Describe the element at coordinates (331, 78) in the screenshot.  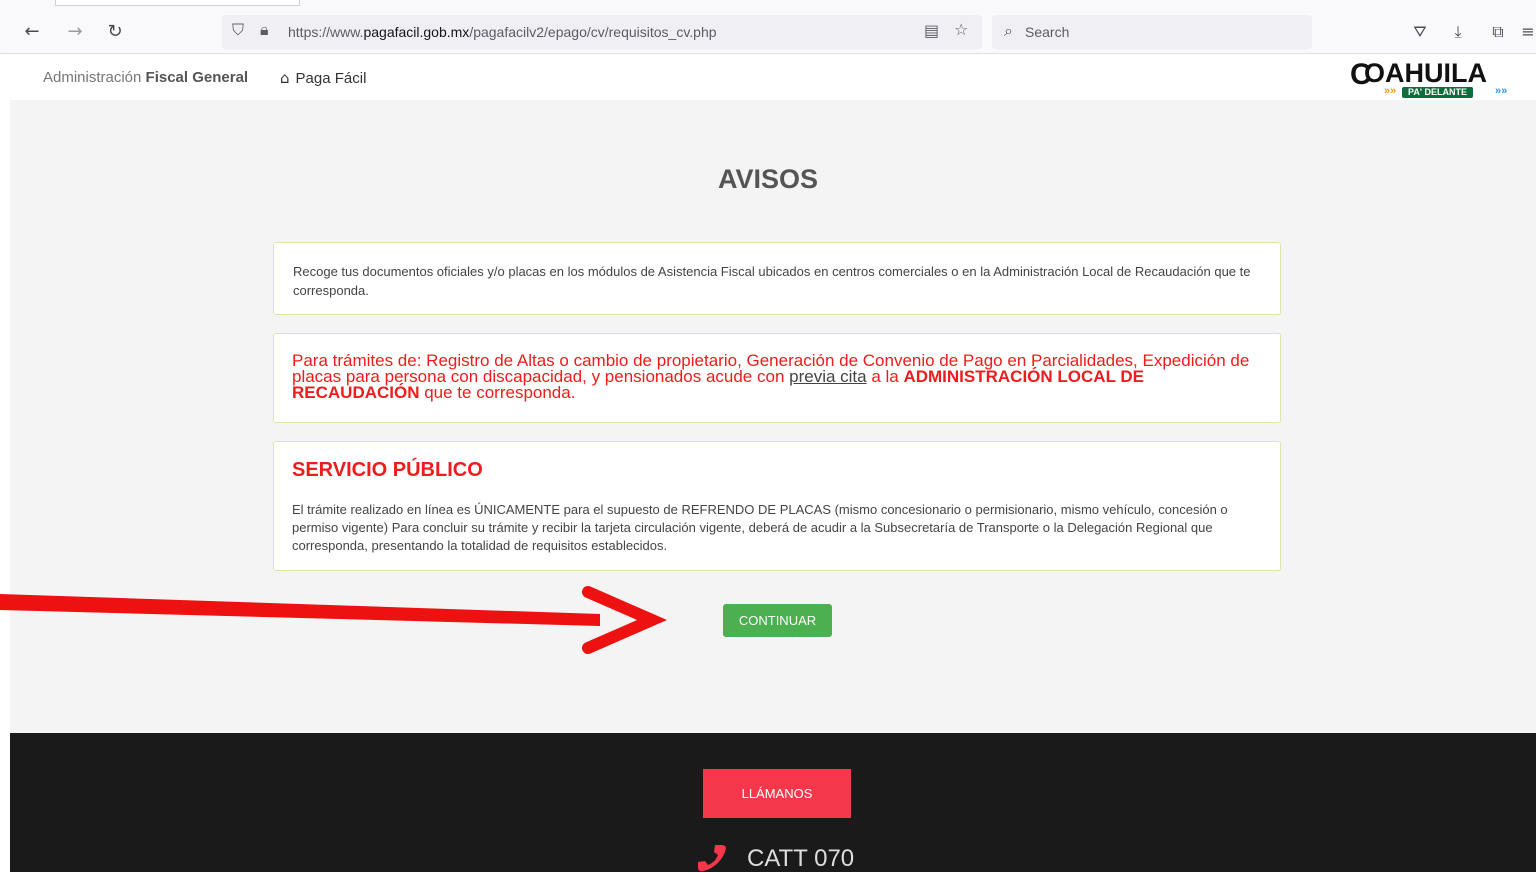
I see `home-label: Paga Fácil` at that location.